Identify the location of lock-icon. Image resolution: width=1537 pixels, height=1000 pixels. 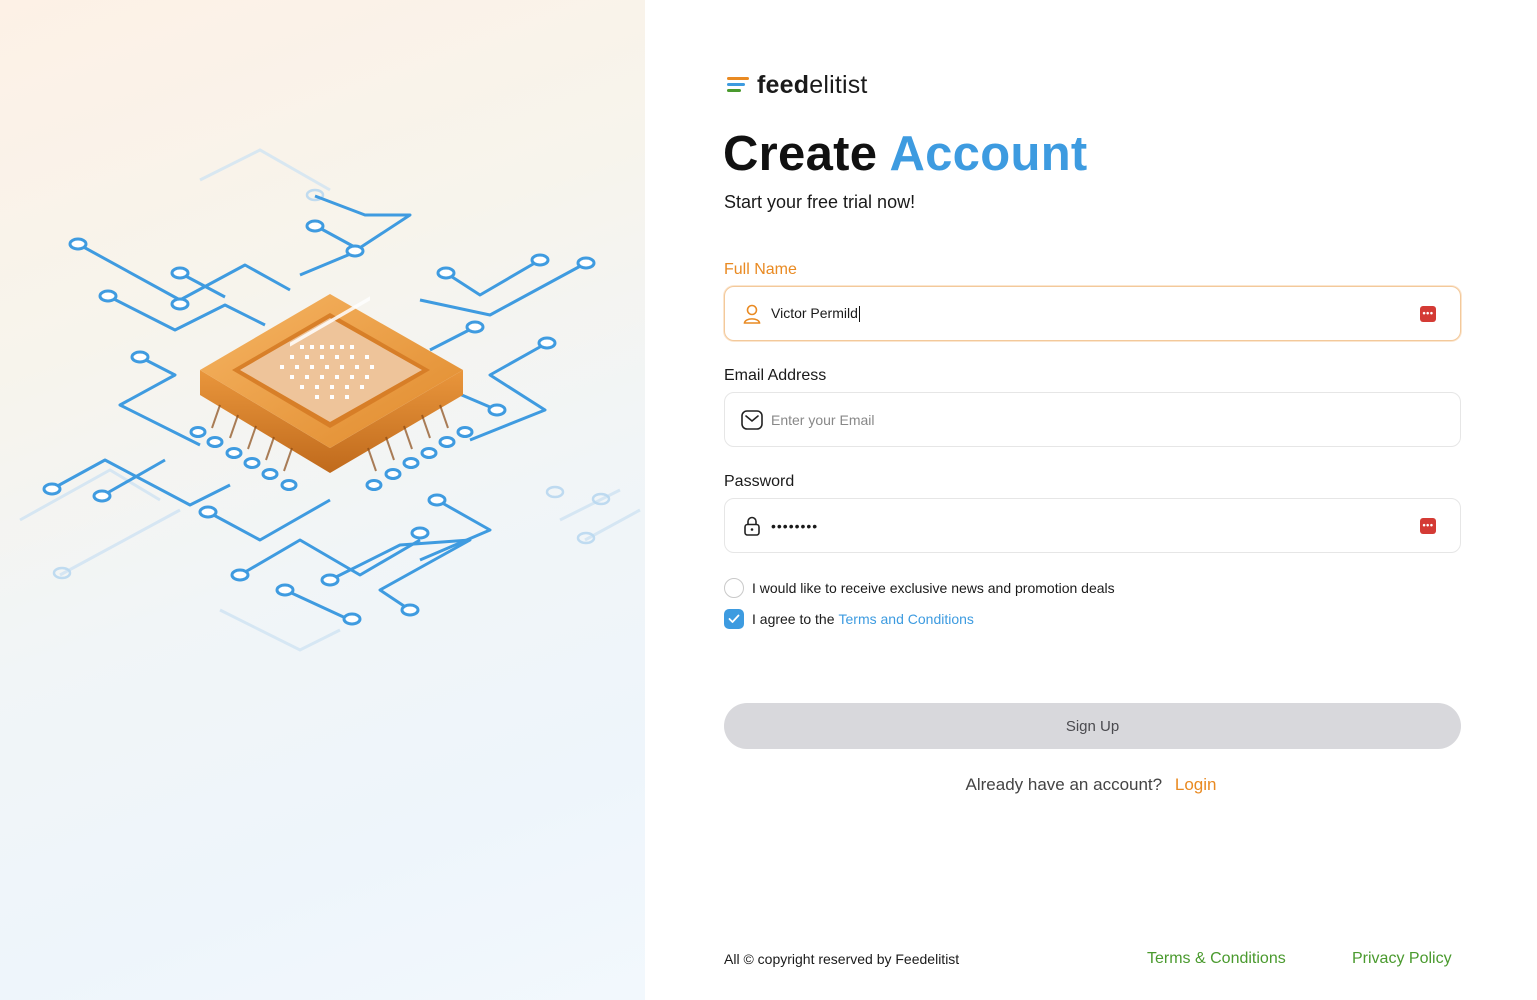
(752, 526).